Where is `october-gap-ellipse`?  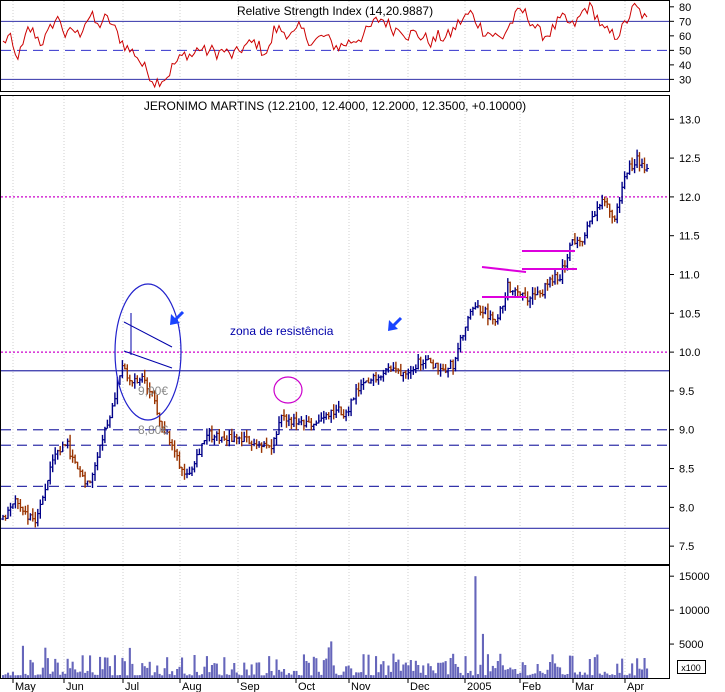 october-gap-ellipse is located at coordinates (288, 390).